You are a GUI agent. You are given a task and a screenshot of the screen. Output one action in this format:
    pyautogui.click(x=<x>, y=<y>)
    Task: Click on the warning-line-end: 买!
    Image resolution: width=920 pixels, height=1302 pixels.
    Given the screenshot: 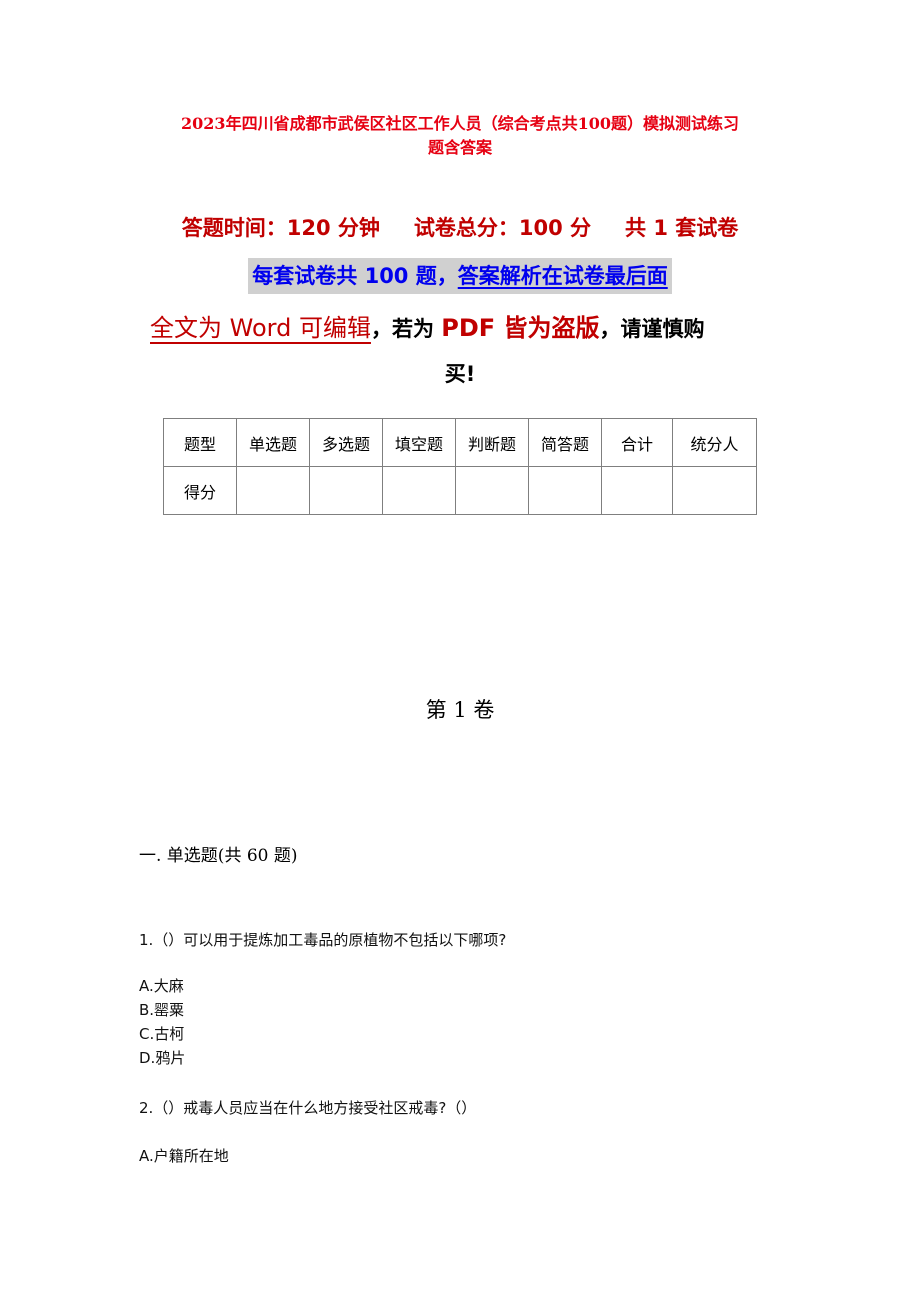 What is the action you would take?
    pyautogui.click(x=460, y=374)
    